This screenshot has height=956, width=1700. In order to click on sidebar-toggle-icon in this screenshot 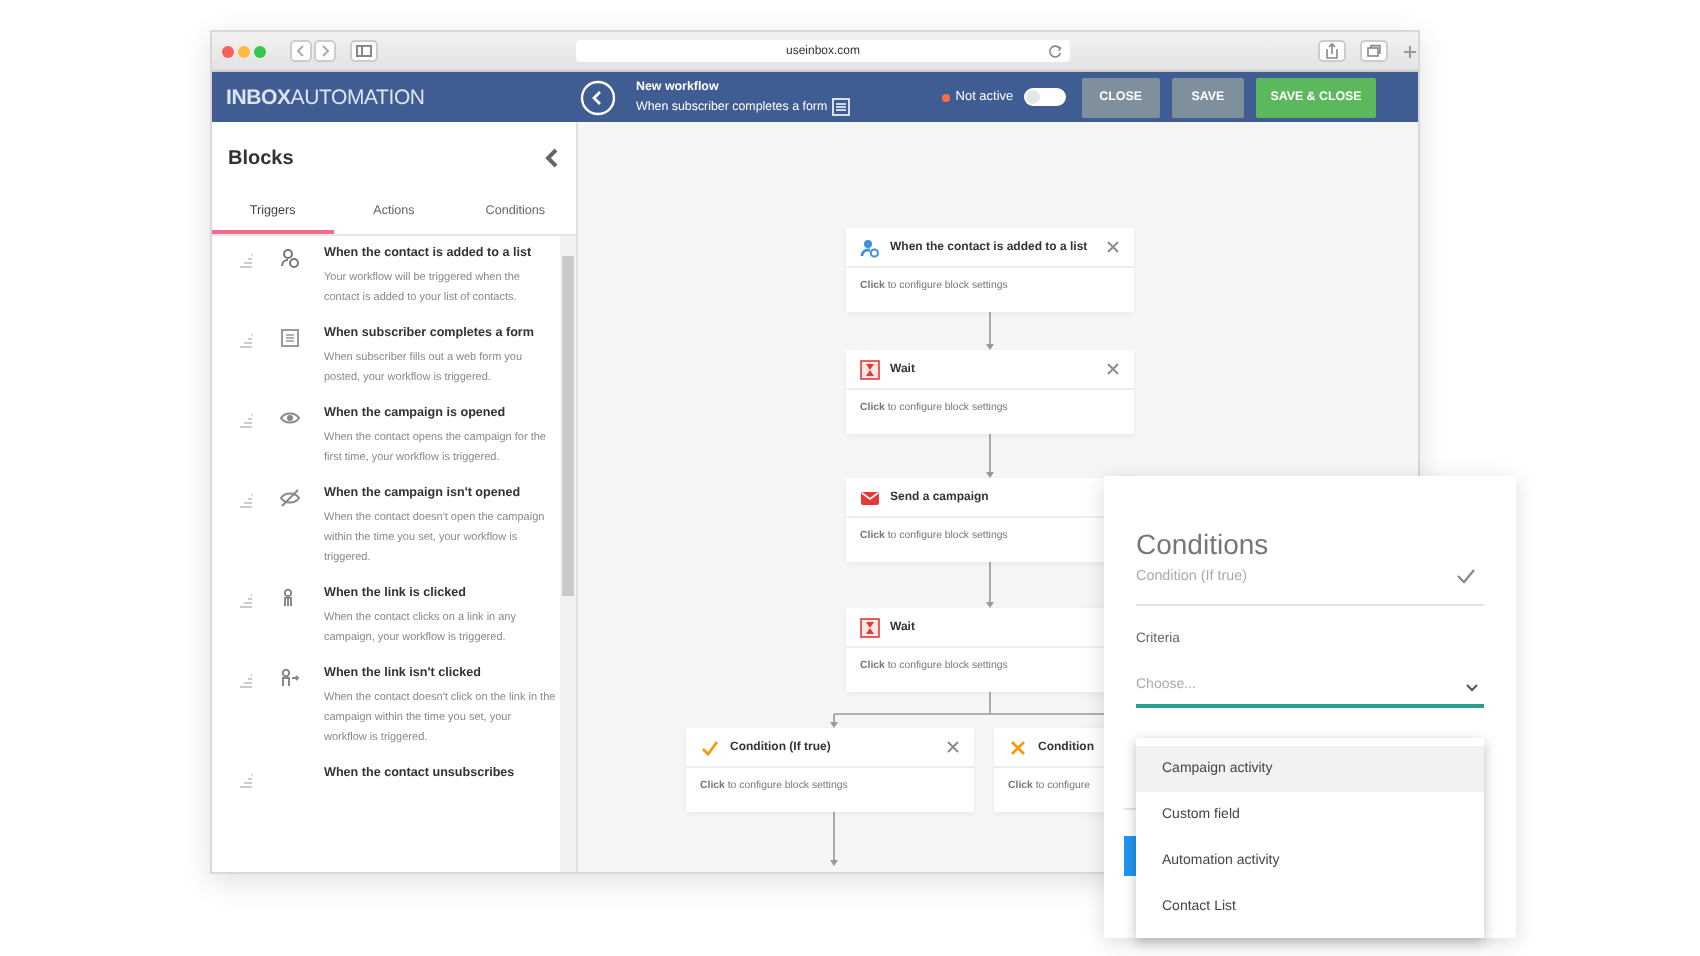, I will do `click(364, 51)`.